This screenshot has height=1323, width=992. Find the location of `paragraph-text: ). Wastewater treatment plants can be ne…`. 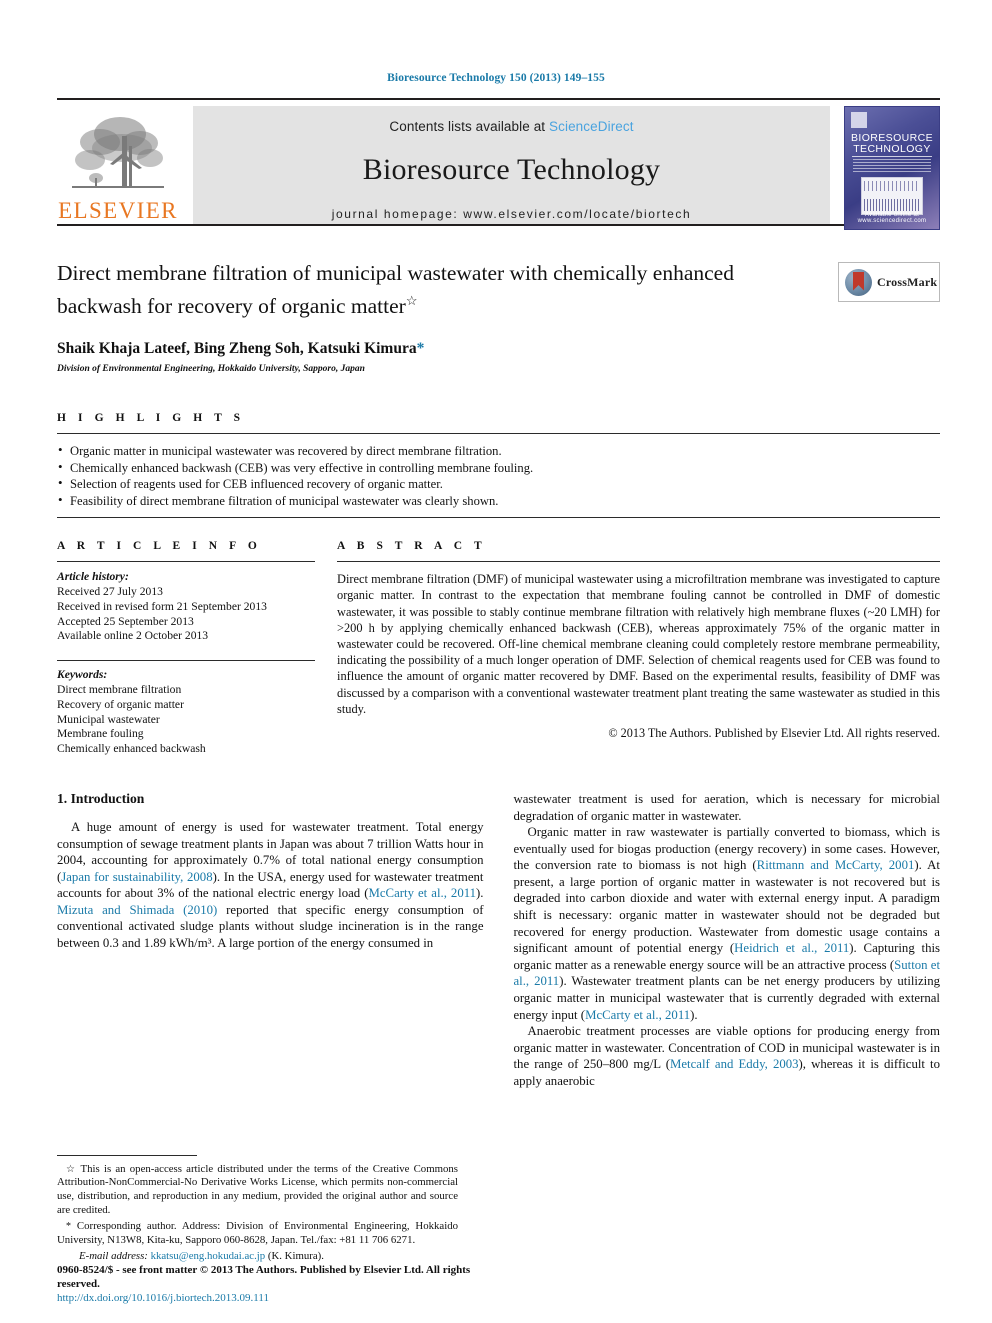

paragraph-text: ). Wastewater treatment plants can be ne… is located at coordinates (727, 998).